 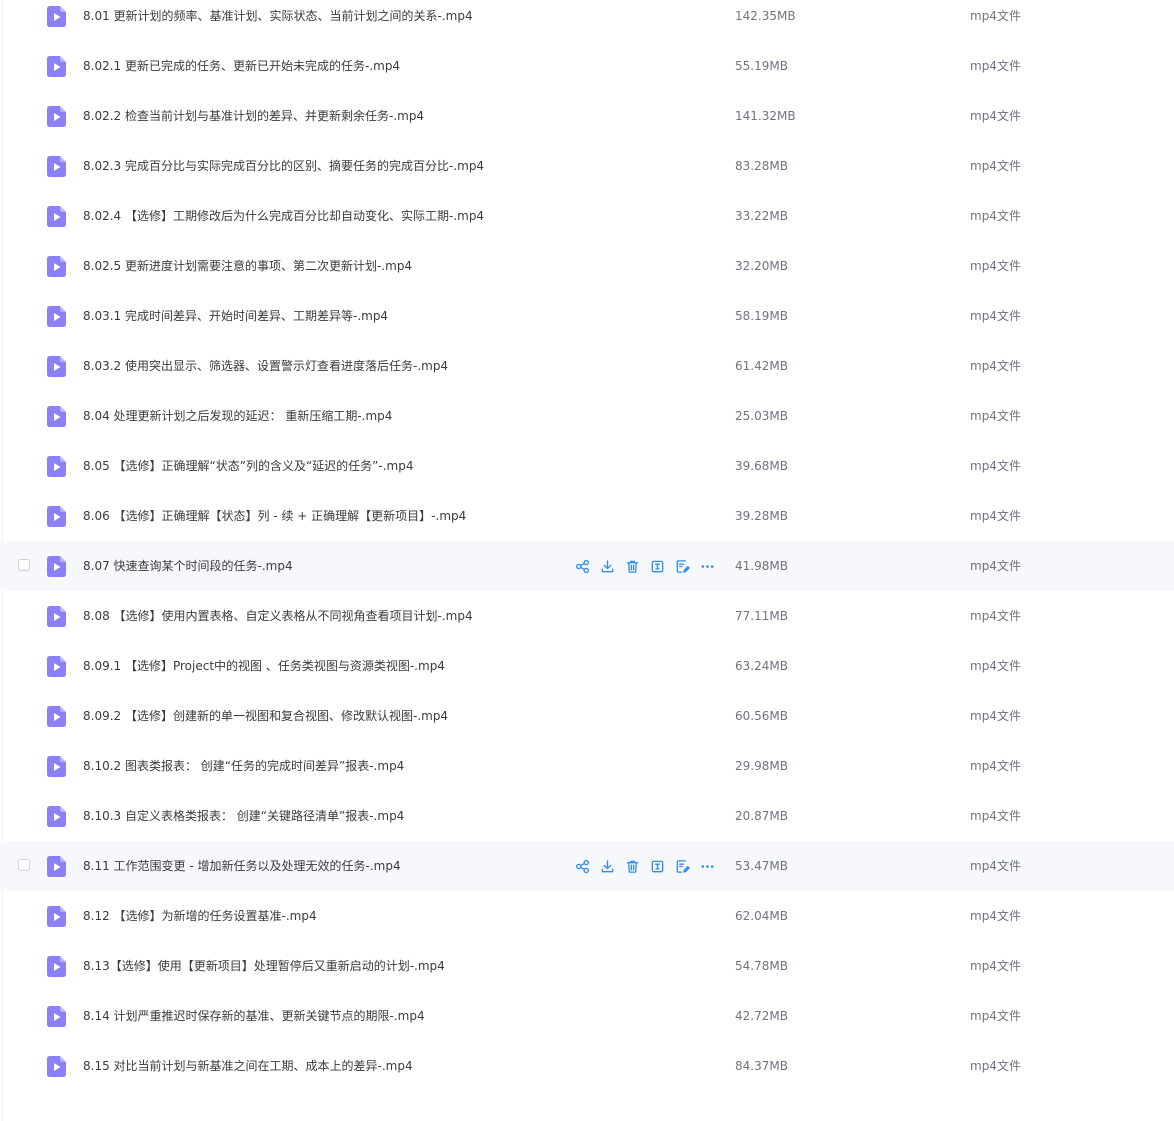 What do you see at coordinates (241, 66) in the screenshot?
I see `file-name: 8.02.1 更新已完成的任务、更新已开始未完成的任务-.mp4` at bounding box center [241, 66].